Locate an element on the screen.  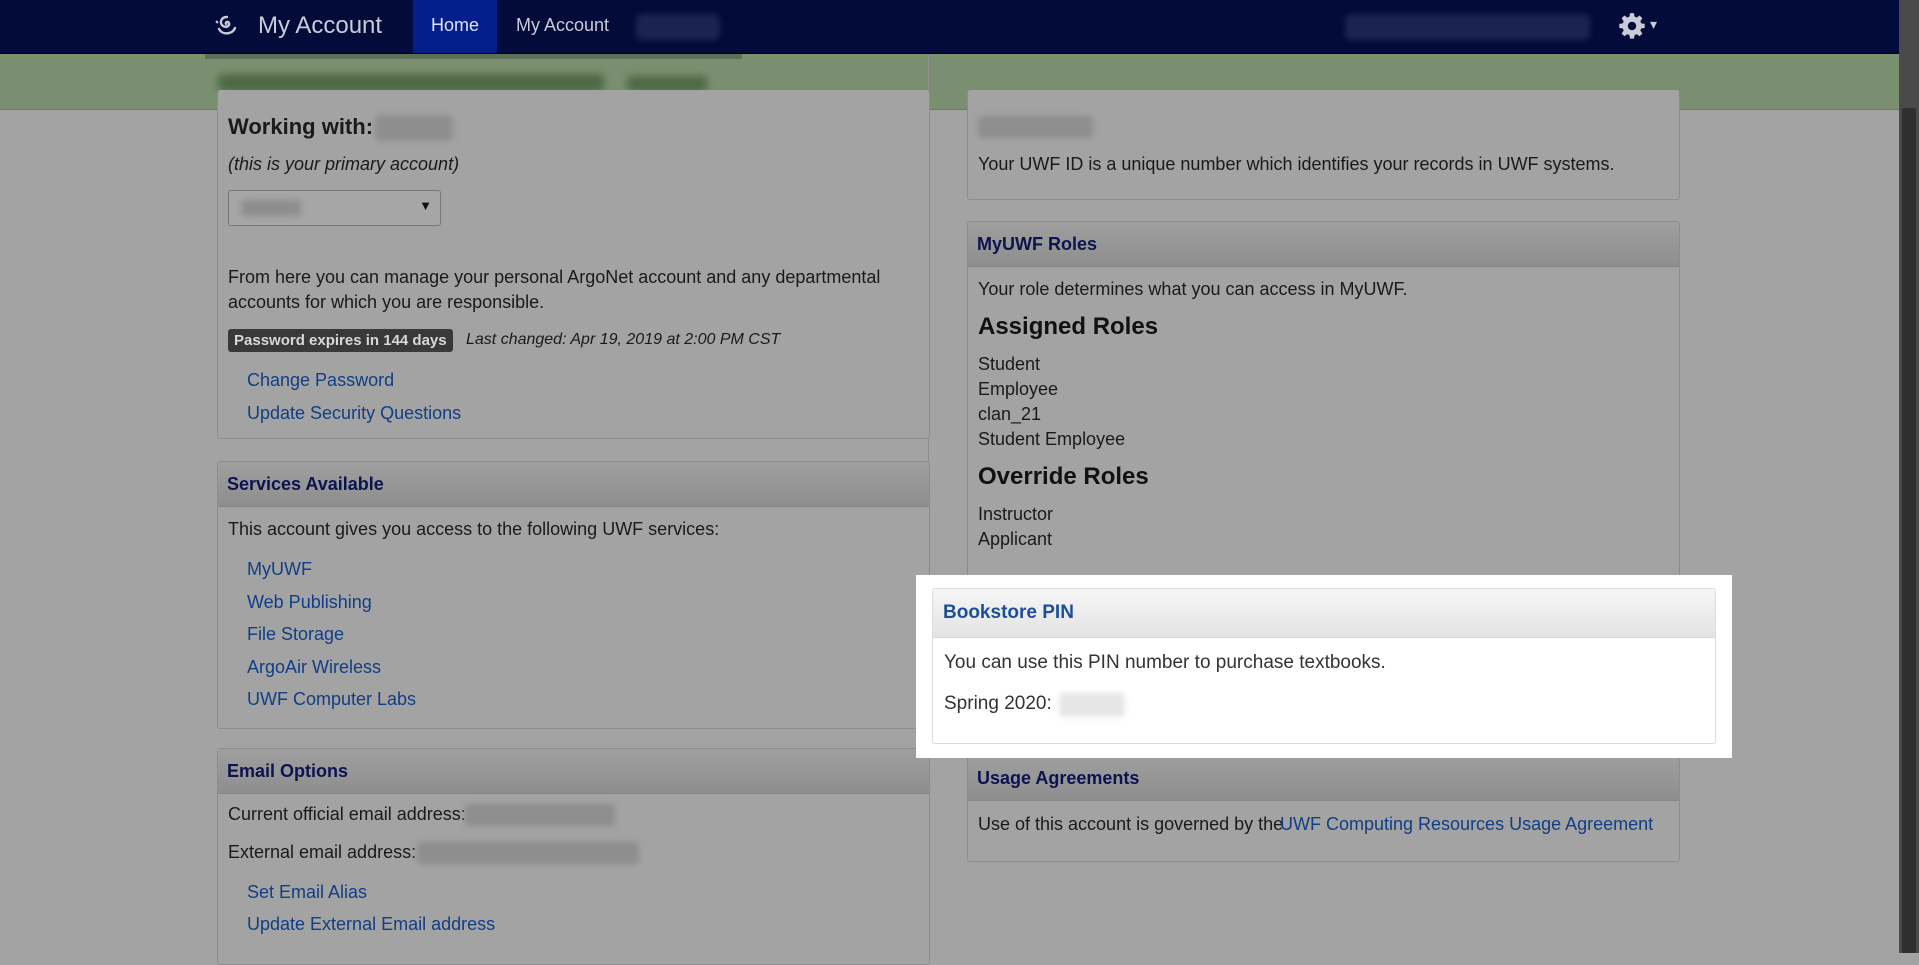
usage-agreement-link: UWF Computing Resources Usage Agreement is located at coordinates (1466, 824).